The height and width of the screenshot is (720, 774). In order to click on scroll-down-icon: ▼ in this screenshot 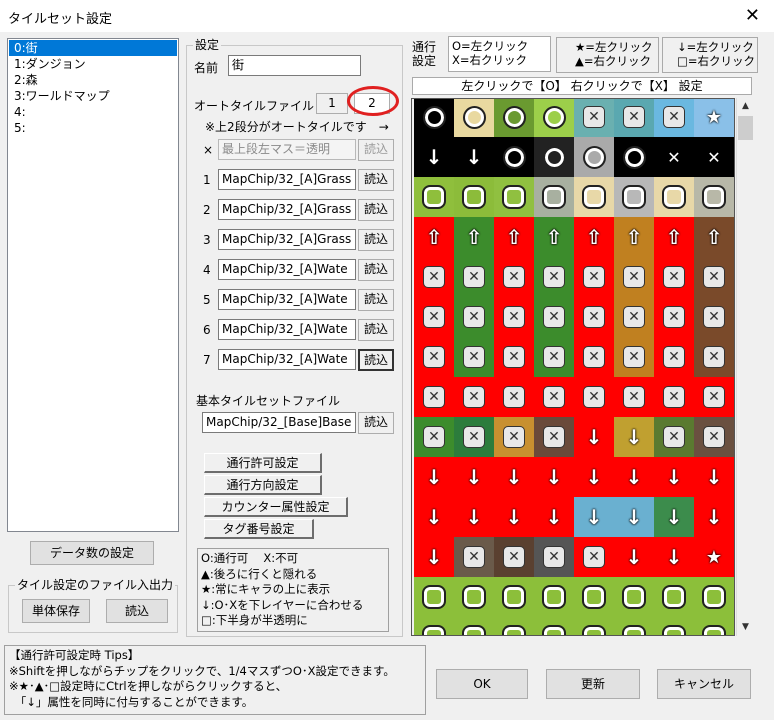, I will do `click(745, 627)`.